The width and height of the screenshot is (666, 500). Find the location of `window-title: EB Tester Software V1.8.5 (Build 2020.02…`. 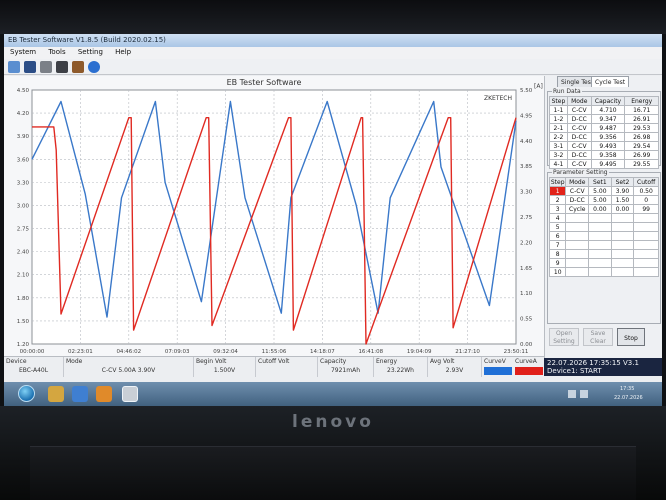

window-title: EB Tester Software V1.8.5 (Build 2020.02… is located at coordinates (87, 40).